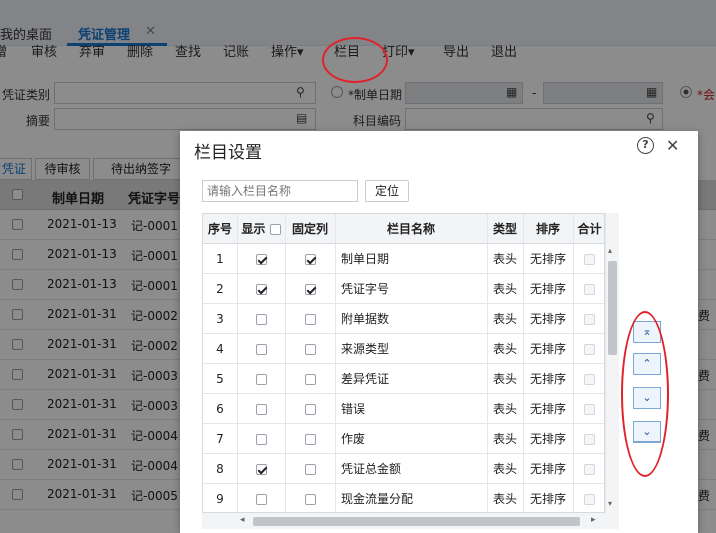 The height and width of the screenshot is (533, 716). I want to click on column-row: 4 来源类型 表头 无排序, so click(403, 349).